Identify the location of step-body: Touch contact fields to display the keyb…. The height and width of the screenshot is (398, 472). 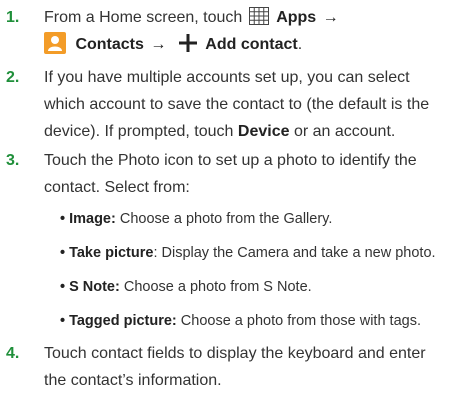
(255, 367).